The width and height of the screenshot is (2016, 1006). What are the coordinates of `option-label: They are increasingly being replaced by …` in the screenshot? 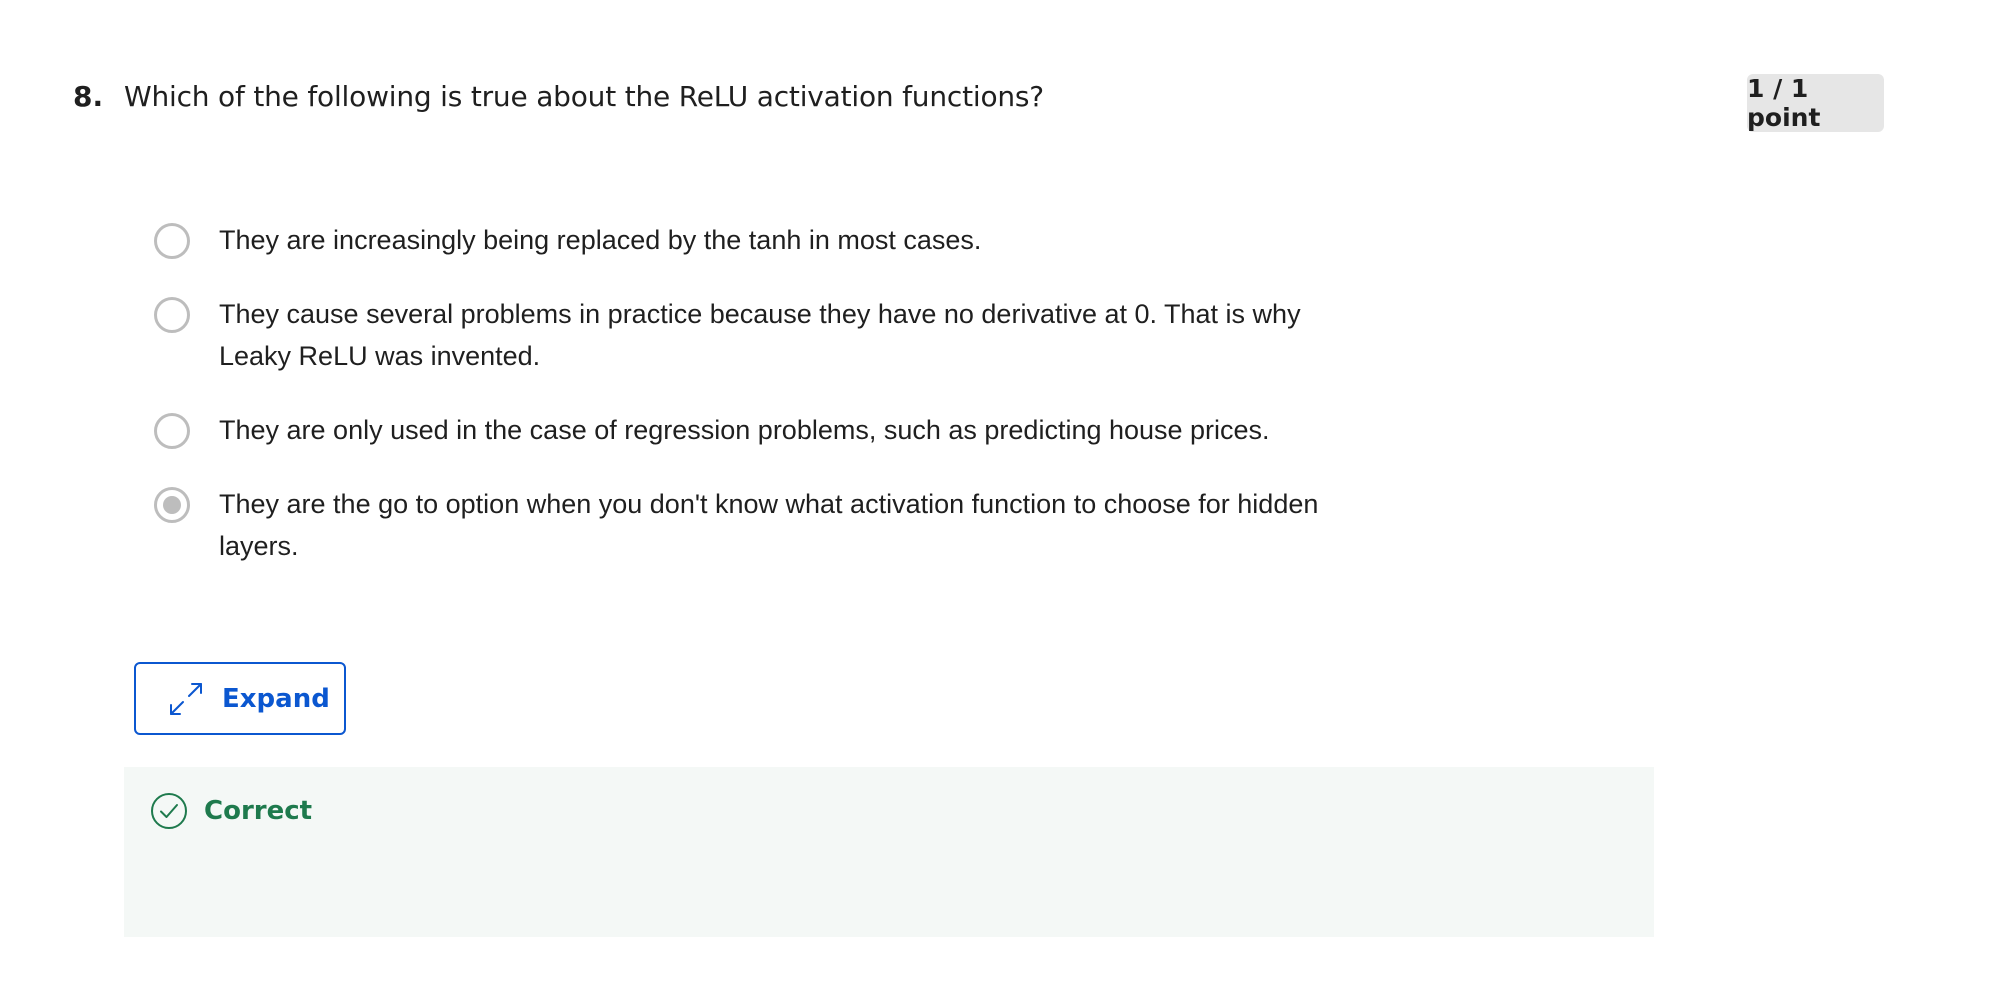 It's located at (600, 240).